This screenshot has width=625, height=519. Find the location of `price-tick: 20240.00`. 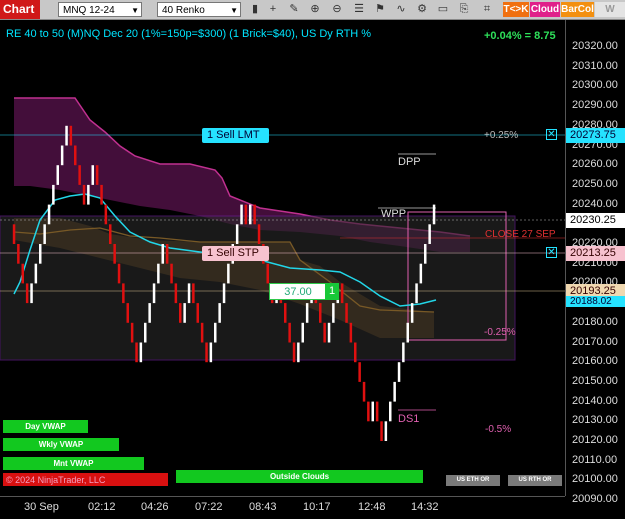

price-tick: 20240.00 is located at coordinates (595, 203).